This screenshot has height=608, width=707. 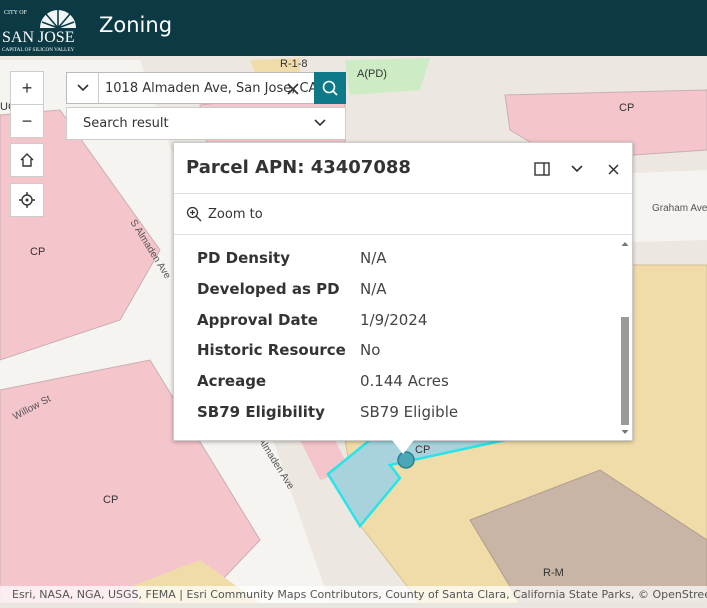 I want to click on parcel-marker, so click(x=406, y=460).